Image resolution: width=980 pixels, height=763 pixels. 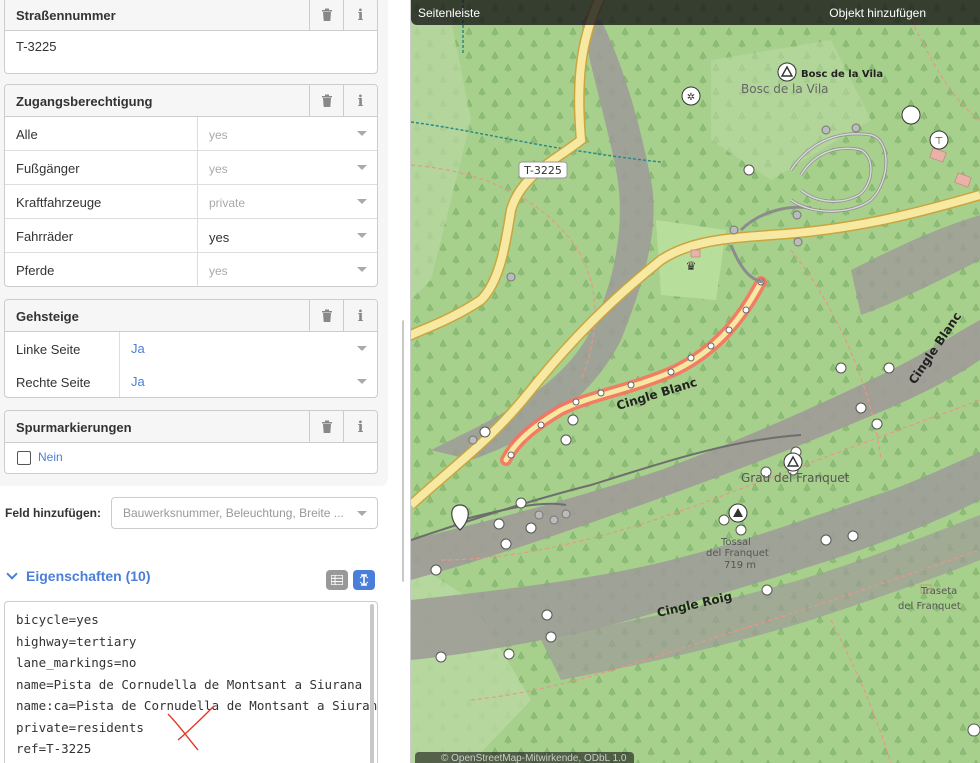 I want to click on map-label: Tossal, so click(x=735, y=542).